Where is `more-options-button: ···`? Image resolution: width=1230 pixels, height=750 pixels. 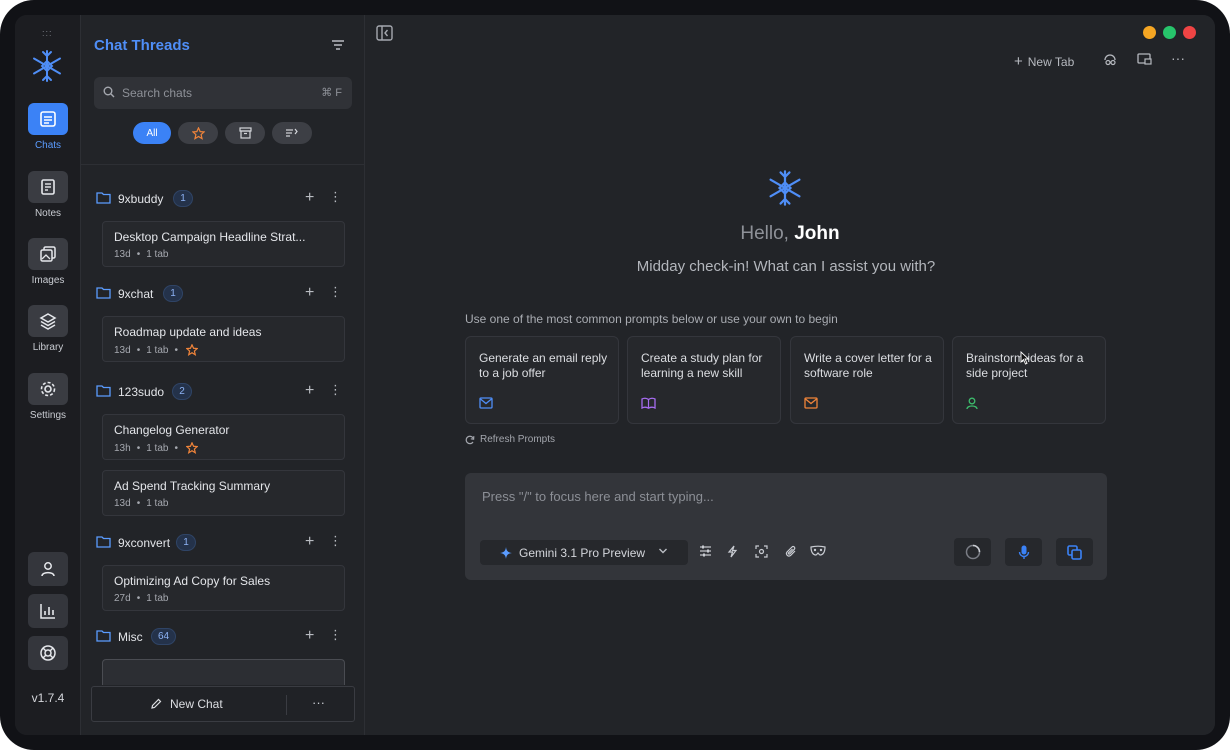
more-options-button: ··· is located at coordinates (318, 702).